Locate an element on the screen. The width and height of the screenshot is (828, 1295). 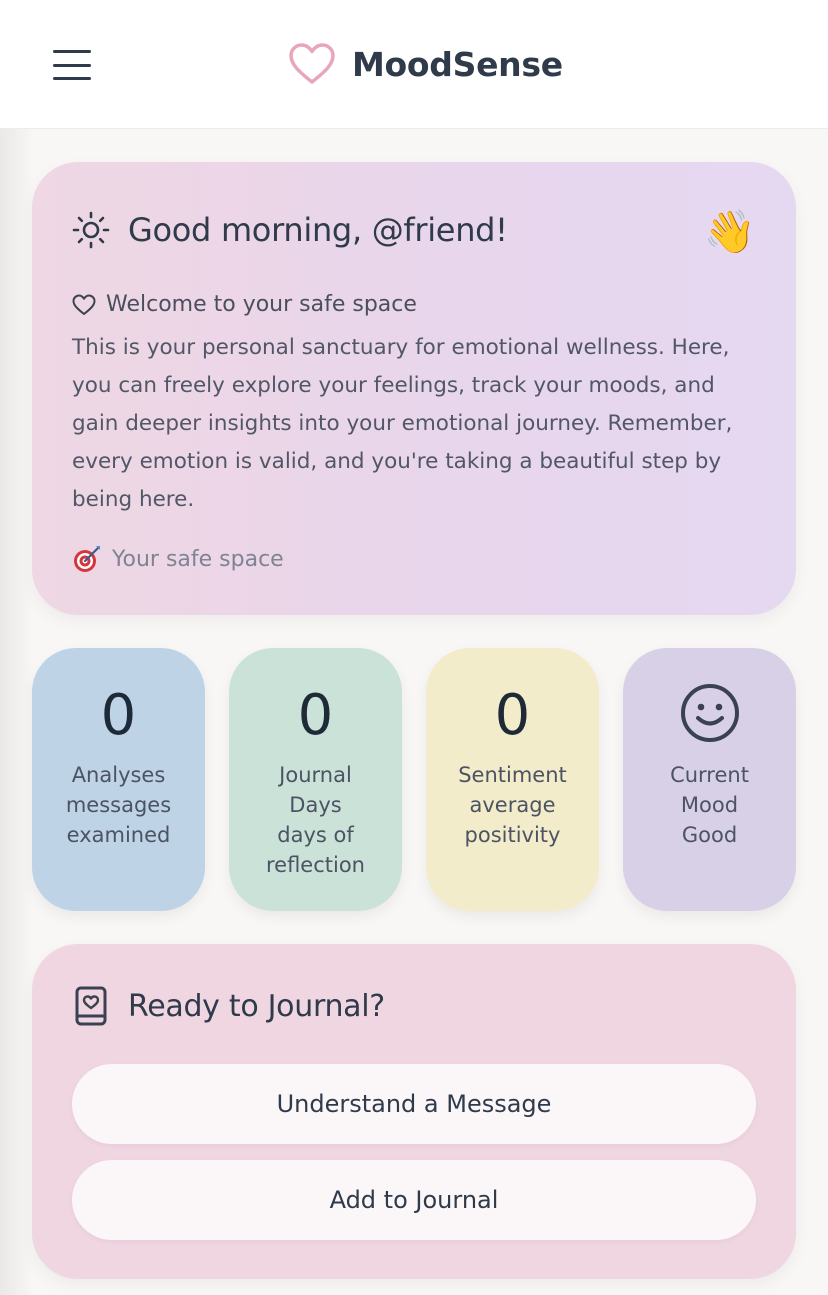
stat-sub: messages examined is located at coordinates (118, 820).